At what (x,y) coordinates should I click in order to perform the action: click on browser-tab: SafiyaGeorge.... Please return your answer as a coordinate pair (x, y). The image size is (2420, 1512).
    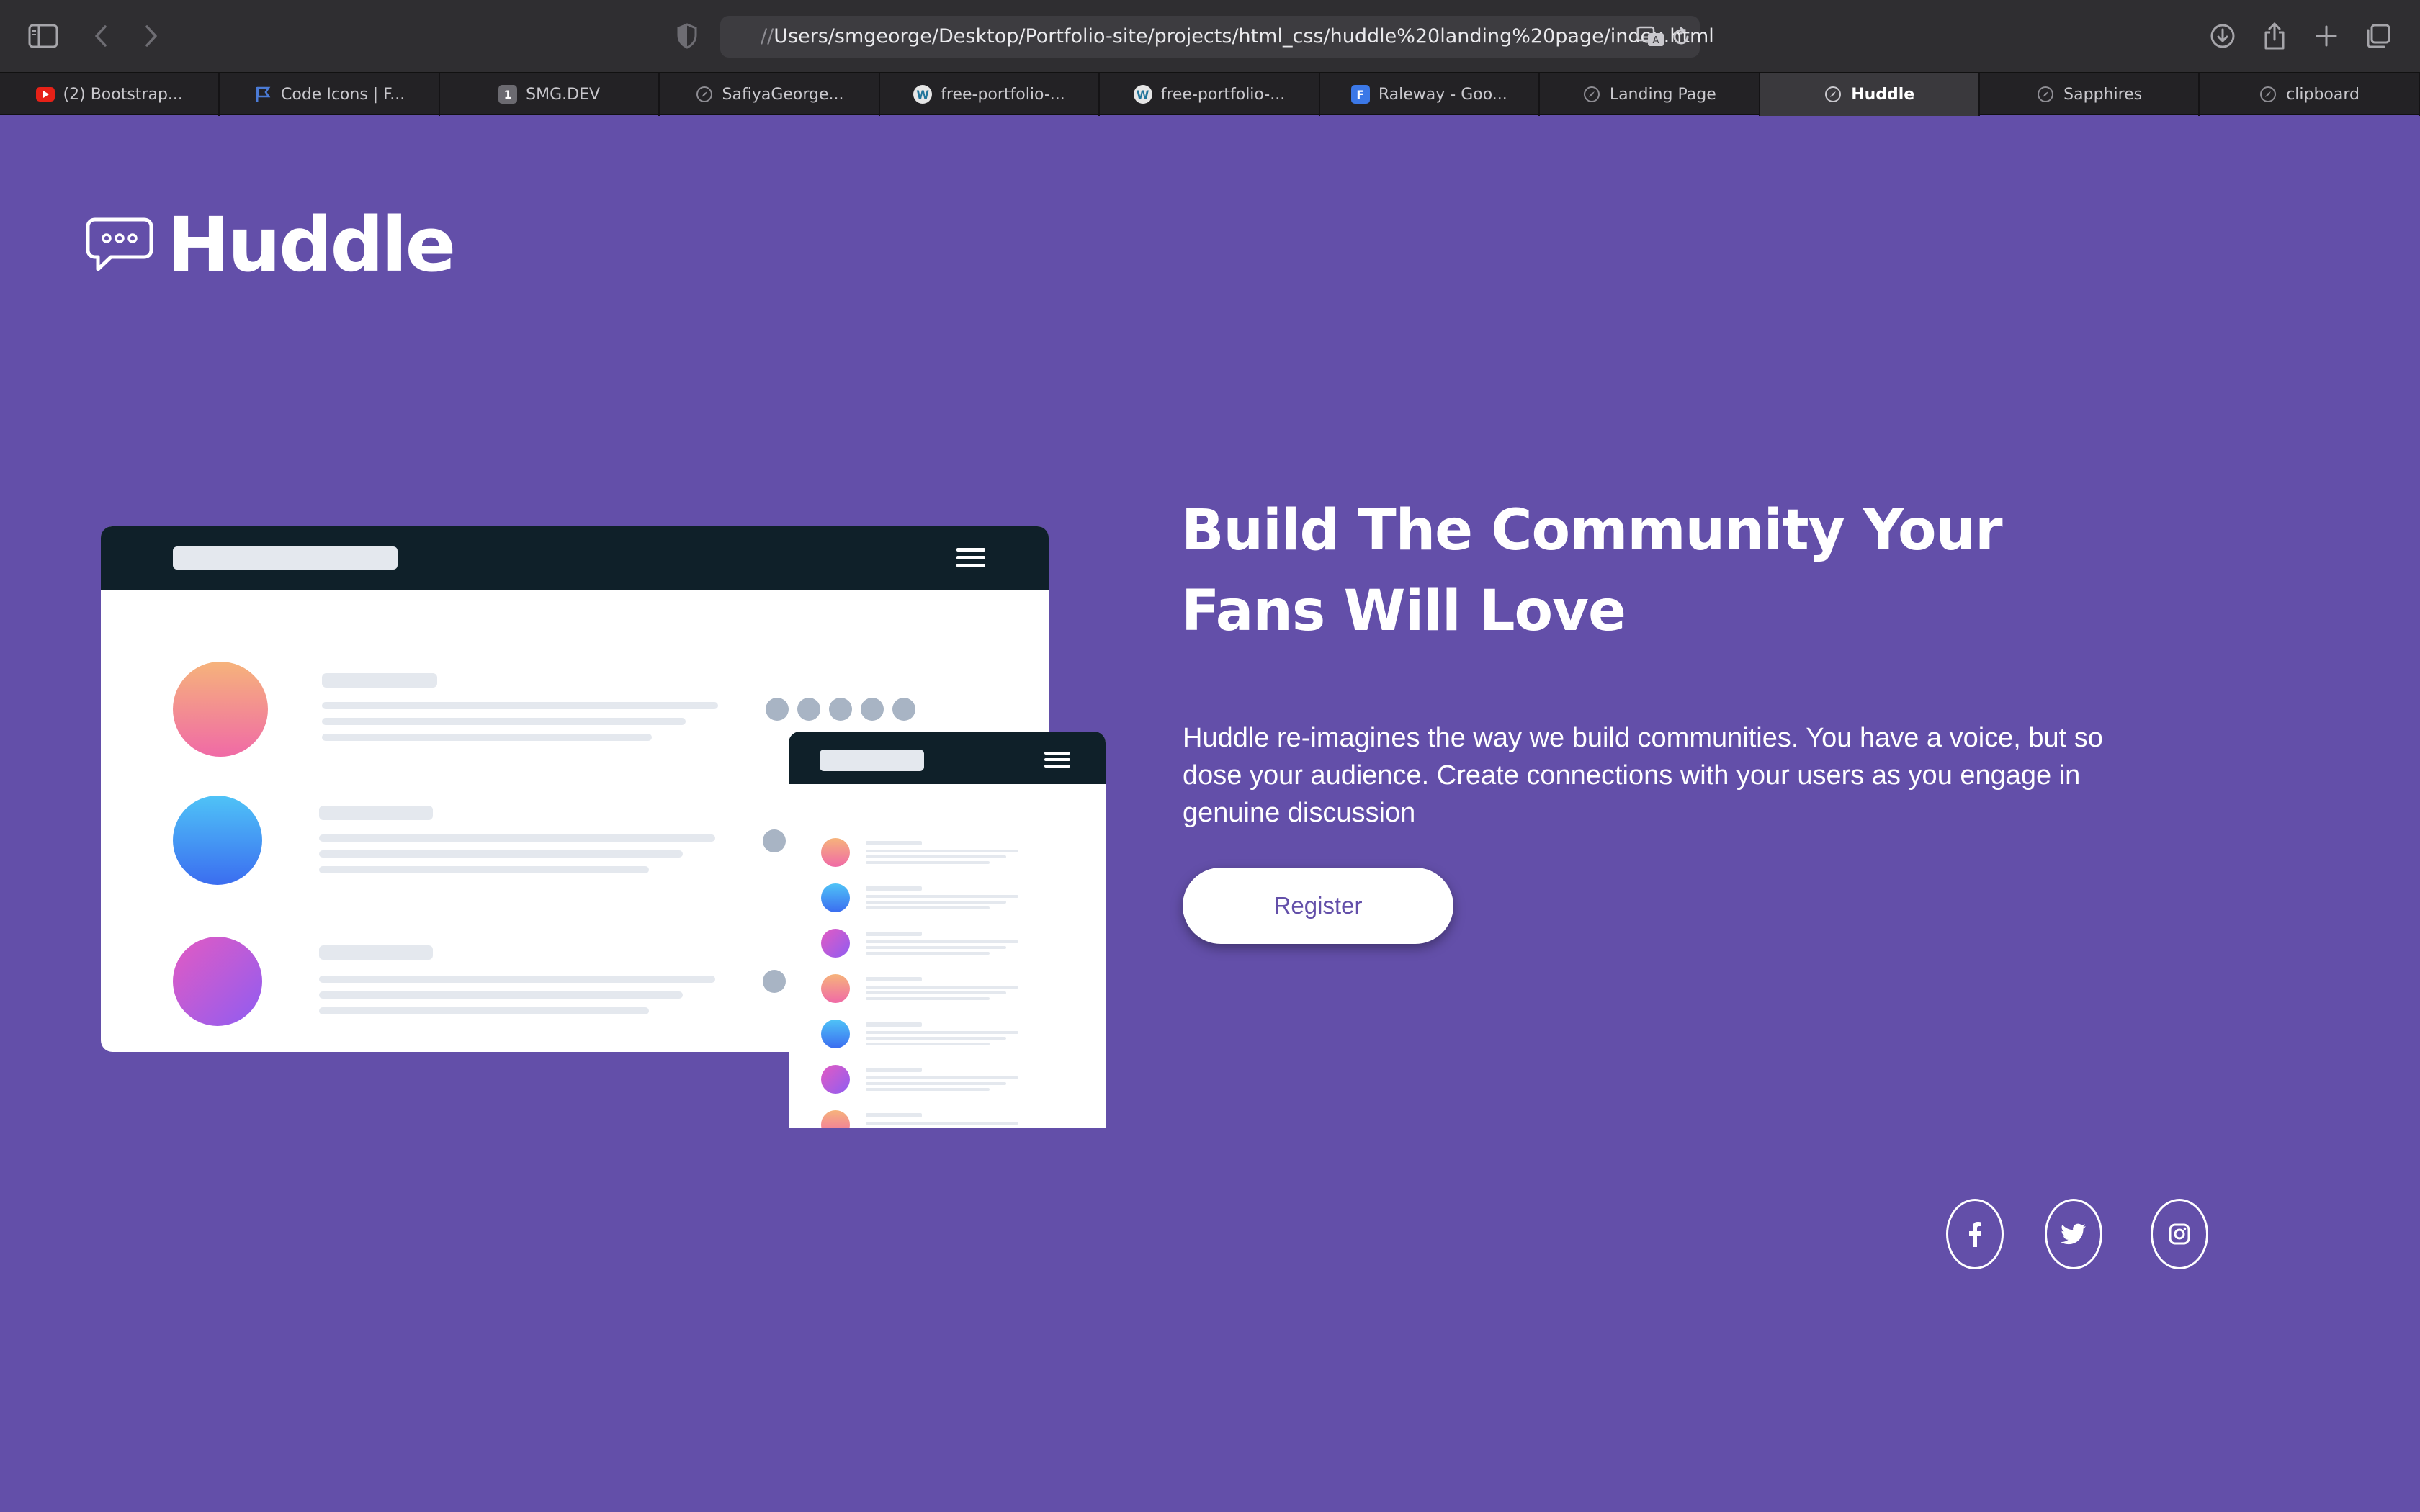
    Looking at the image, I should click on (770, 94).